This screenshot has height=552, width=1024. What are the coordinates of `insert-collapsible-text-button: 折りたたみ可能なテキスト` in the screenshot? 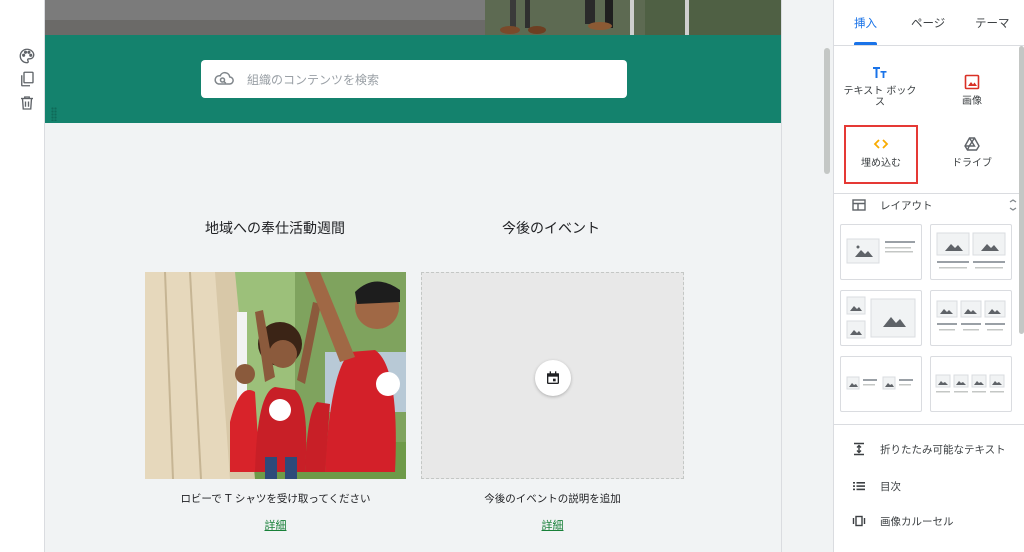 It's located at (937, 449).